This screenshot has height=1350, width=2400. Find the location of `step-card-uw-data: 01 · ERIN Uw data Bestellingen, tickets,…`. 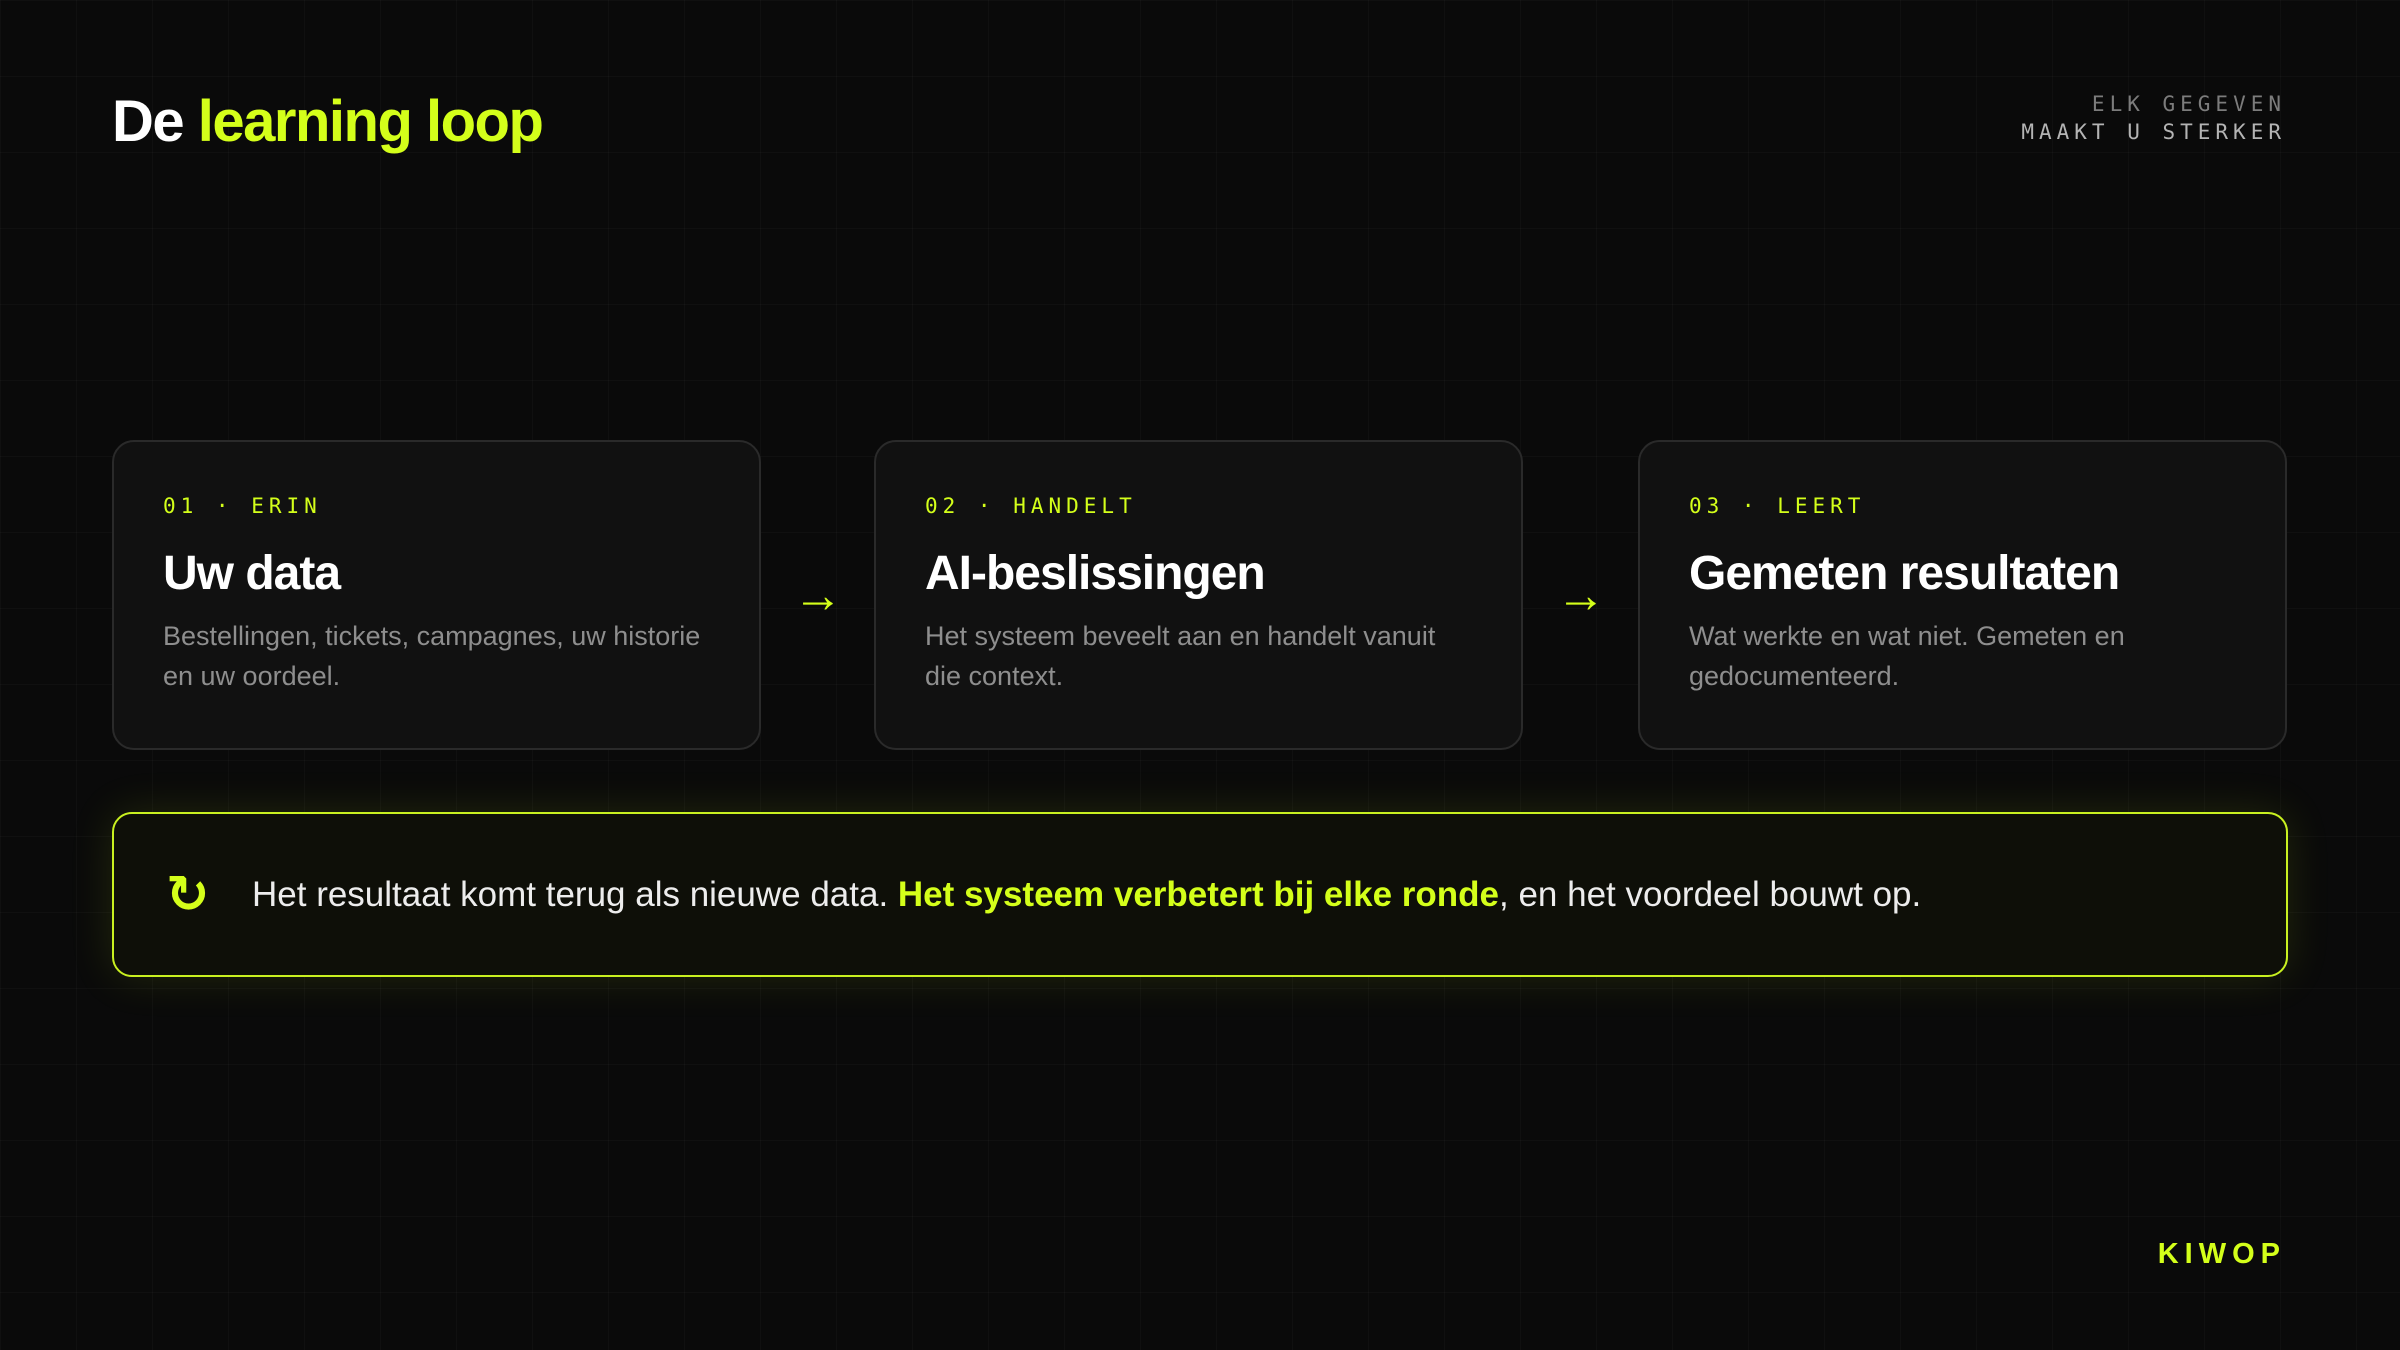

step-card-uw-data: 01 · ERIN Uw data Bestellingen, tickets,… is located at coordinates (436, 595).